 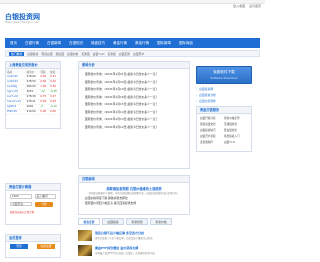 What do you see at coordinates (247, 6) in the screenshot?
I see `header-links: 加入收藏 设为首页` at bounding box center [247, 6].